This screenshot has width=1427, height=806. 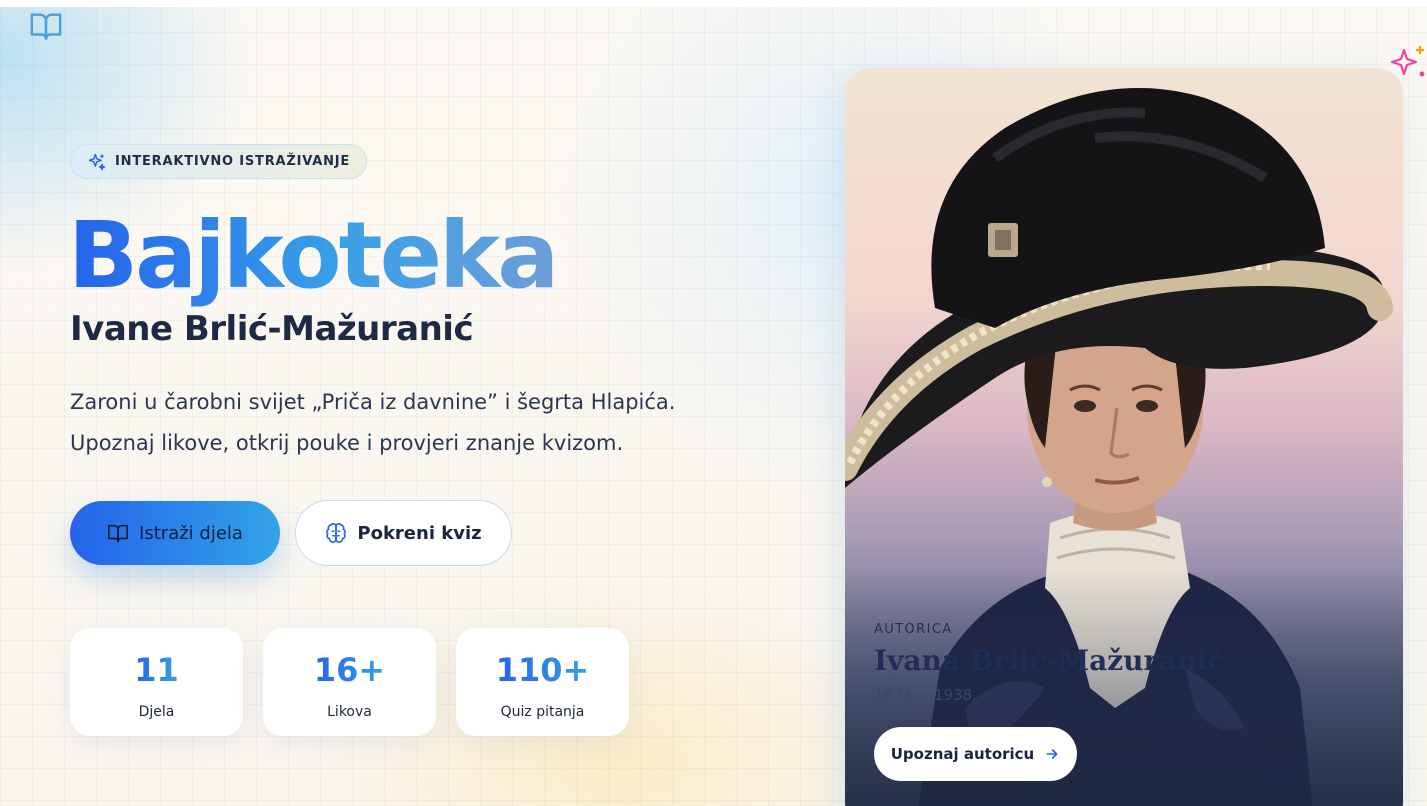 What do you see at coordinates (156, 670) in the screenshot?
I see `stat-value: 11` at bounding box center [156, 670].